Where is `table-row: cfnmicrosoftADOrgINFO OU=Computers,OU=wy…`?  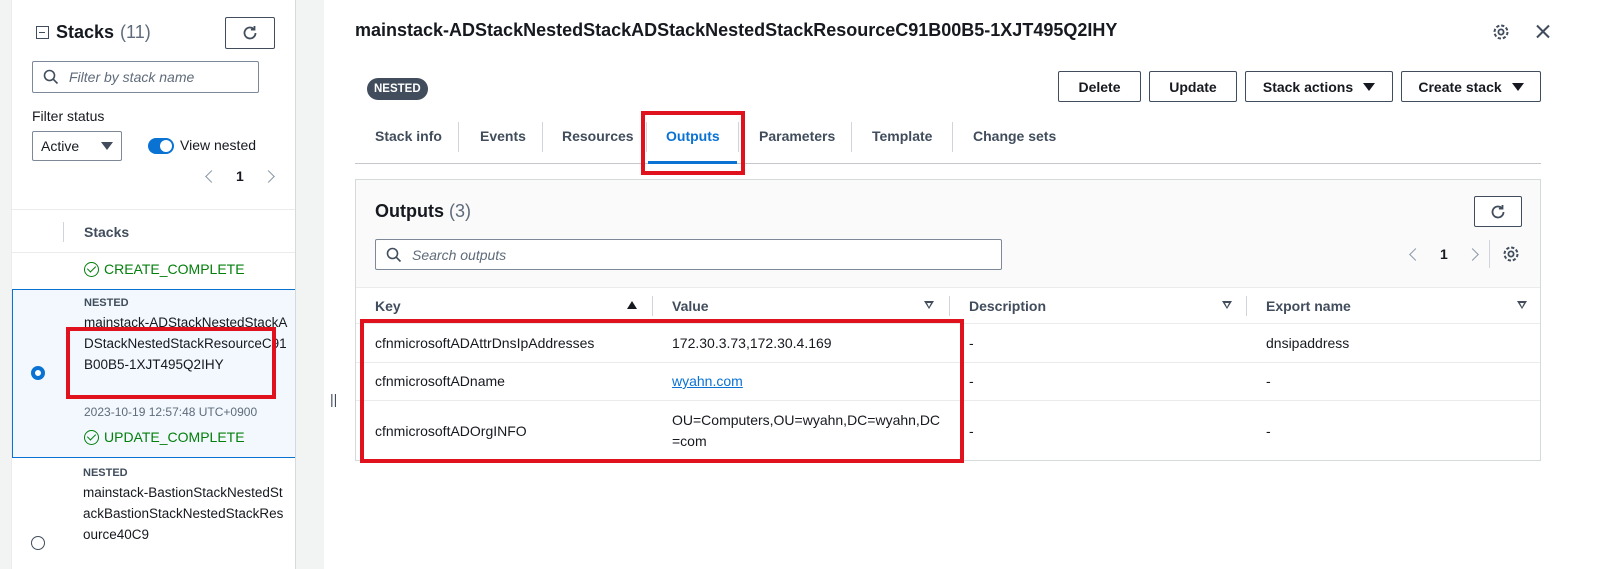
table-row: cfnmicrosoftADOrgINFO OU=Computers,OU=wy… is located at coordinates (948, 431).